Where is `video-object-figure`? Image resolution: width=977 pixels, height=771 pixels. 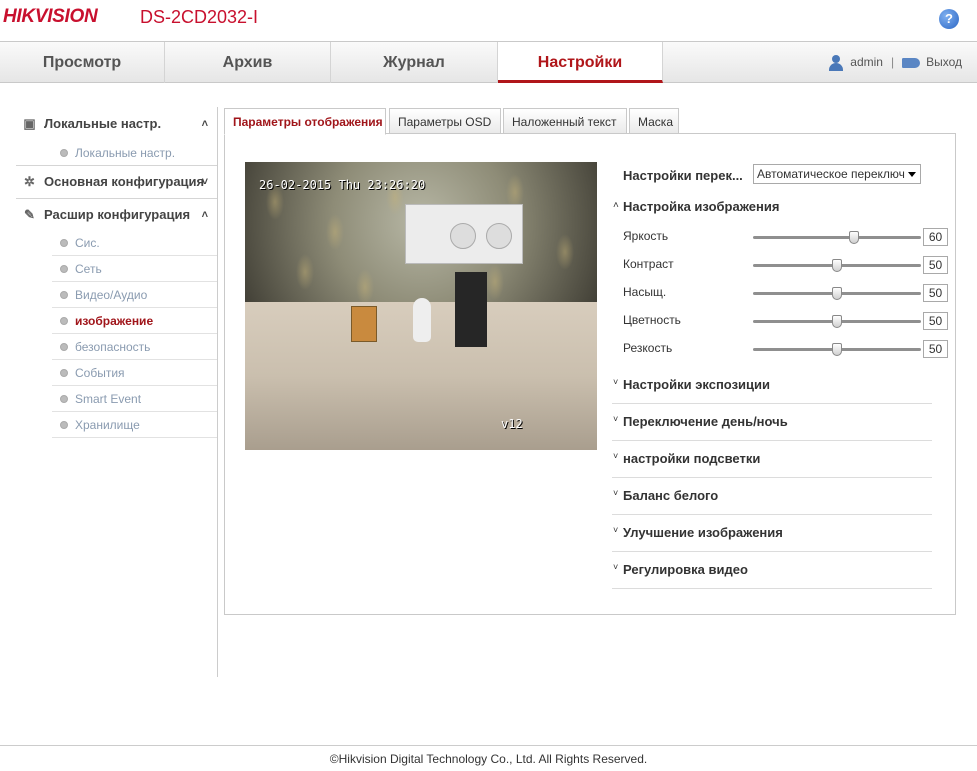
video-object-figure is located at coordinates (422, 320).